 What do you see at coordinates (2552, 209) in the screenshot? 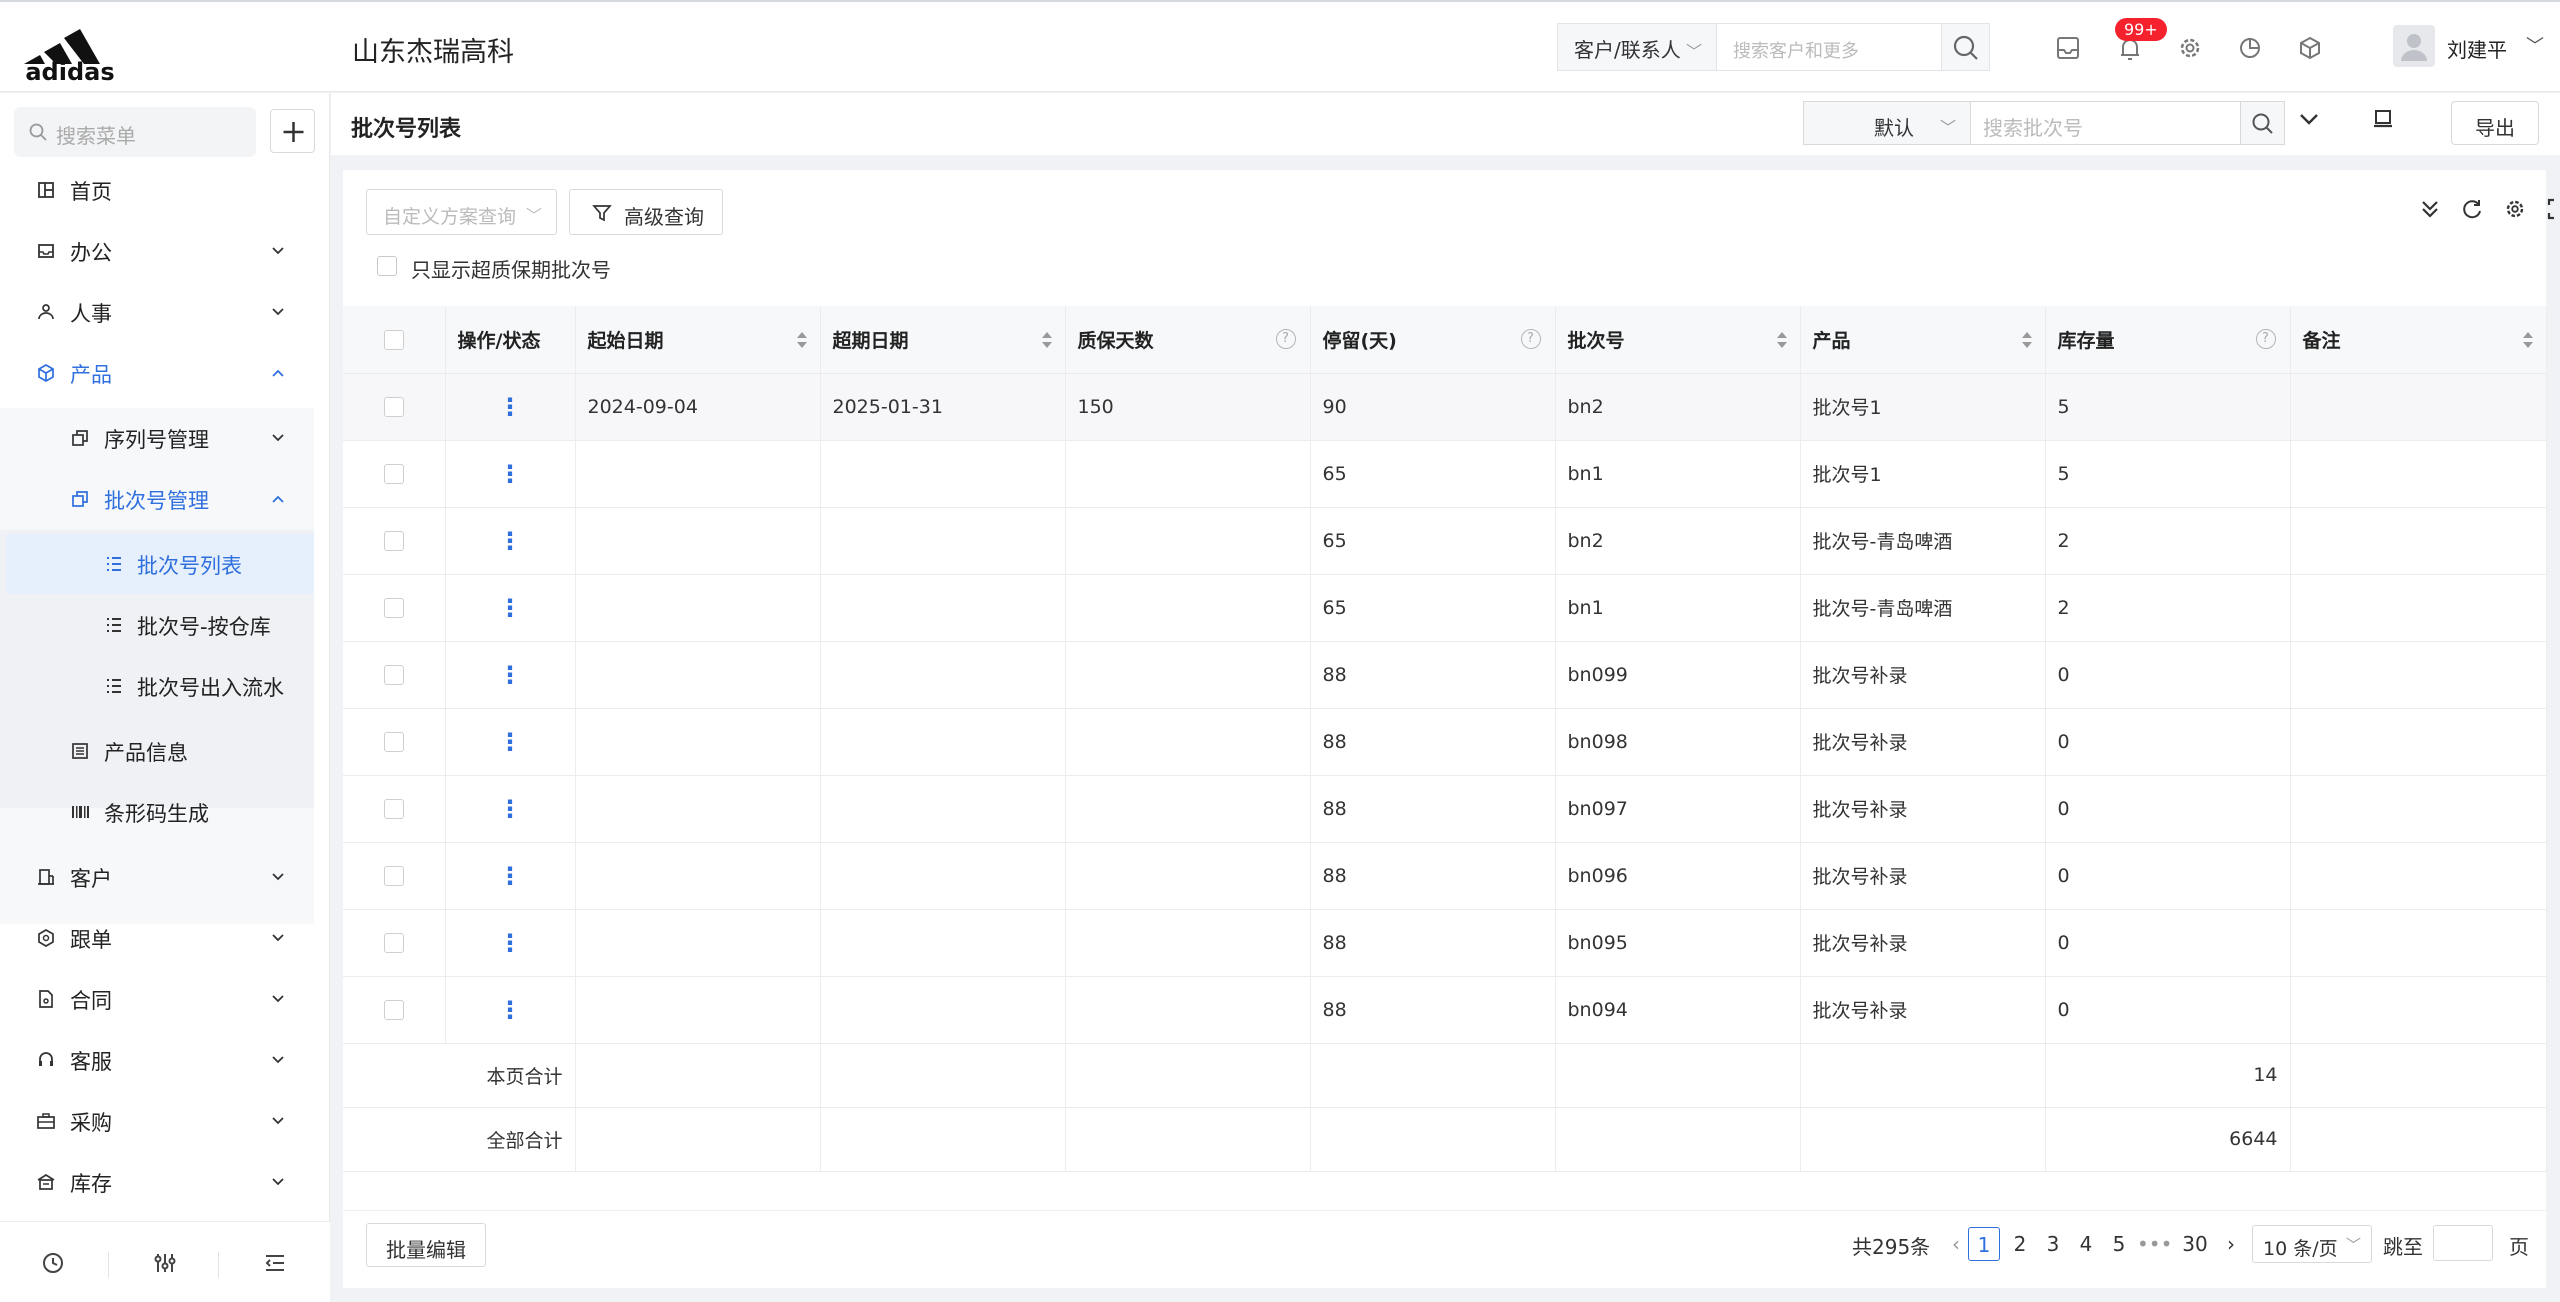
I see `fullscreen-icon` at bounding box center [2552, 209].